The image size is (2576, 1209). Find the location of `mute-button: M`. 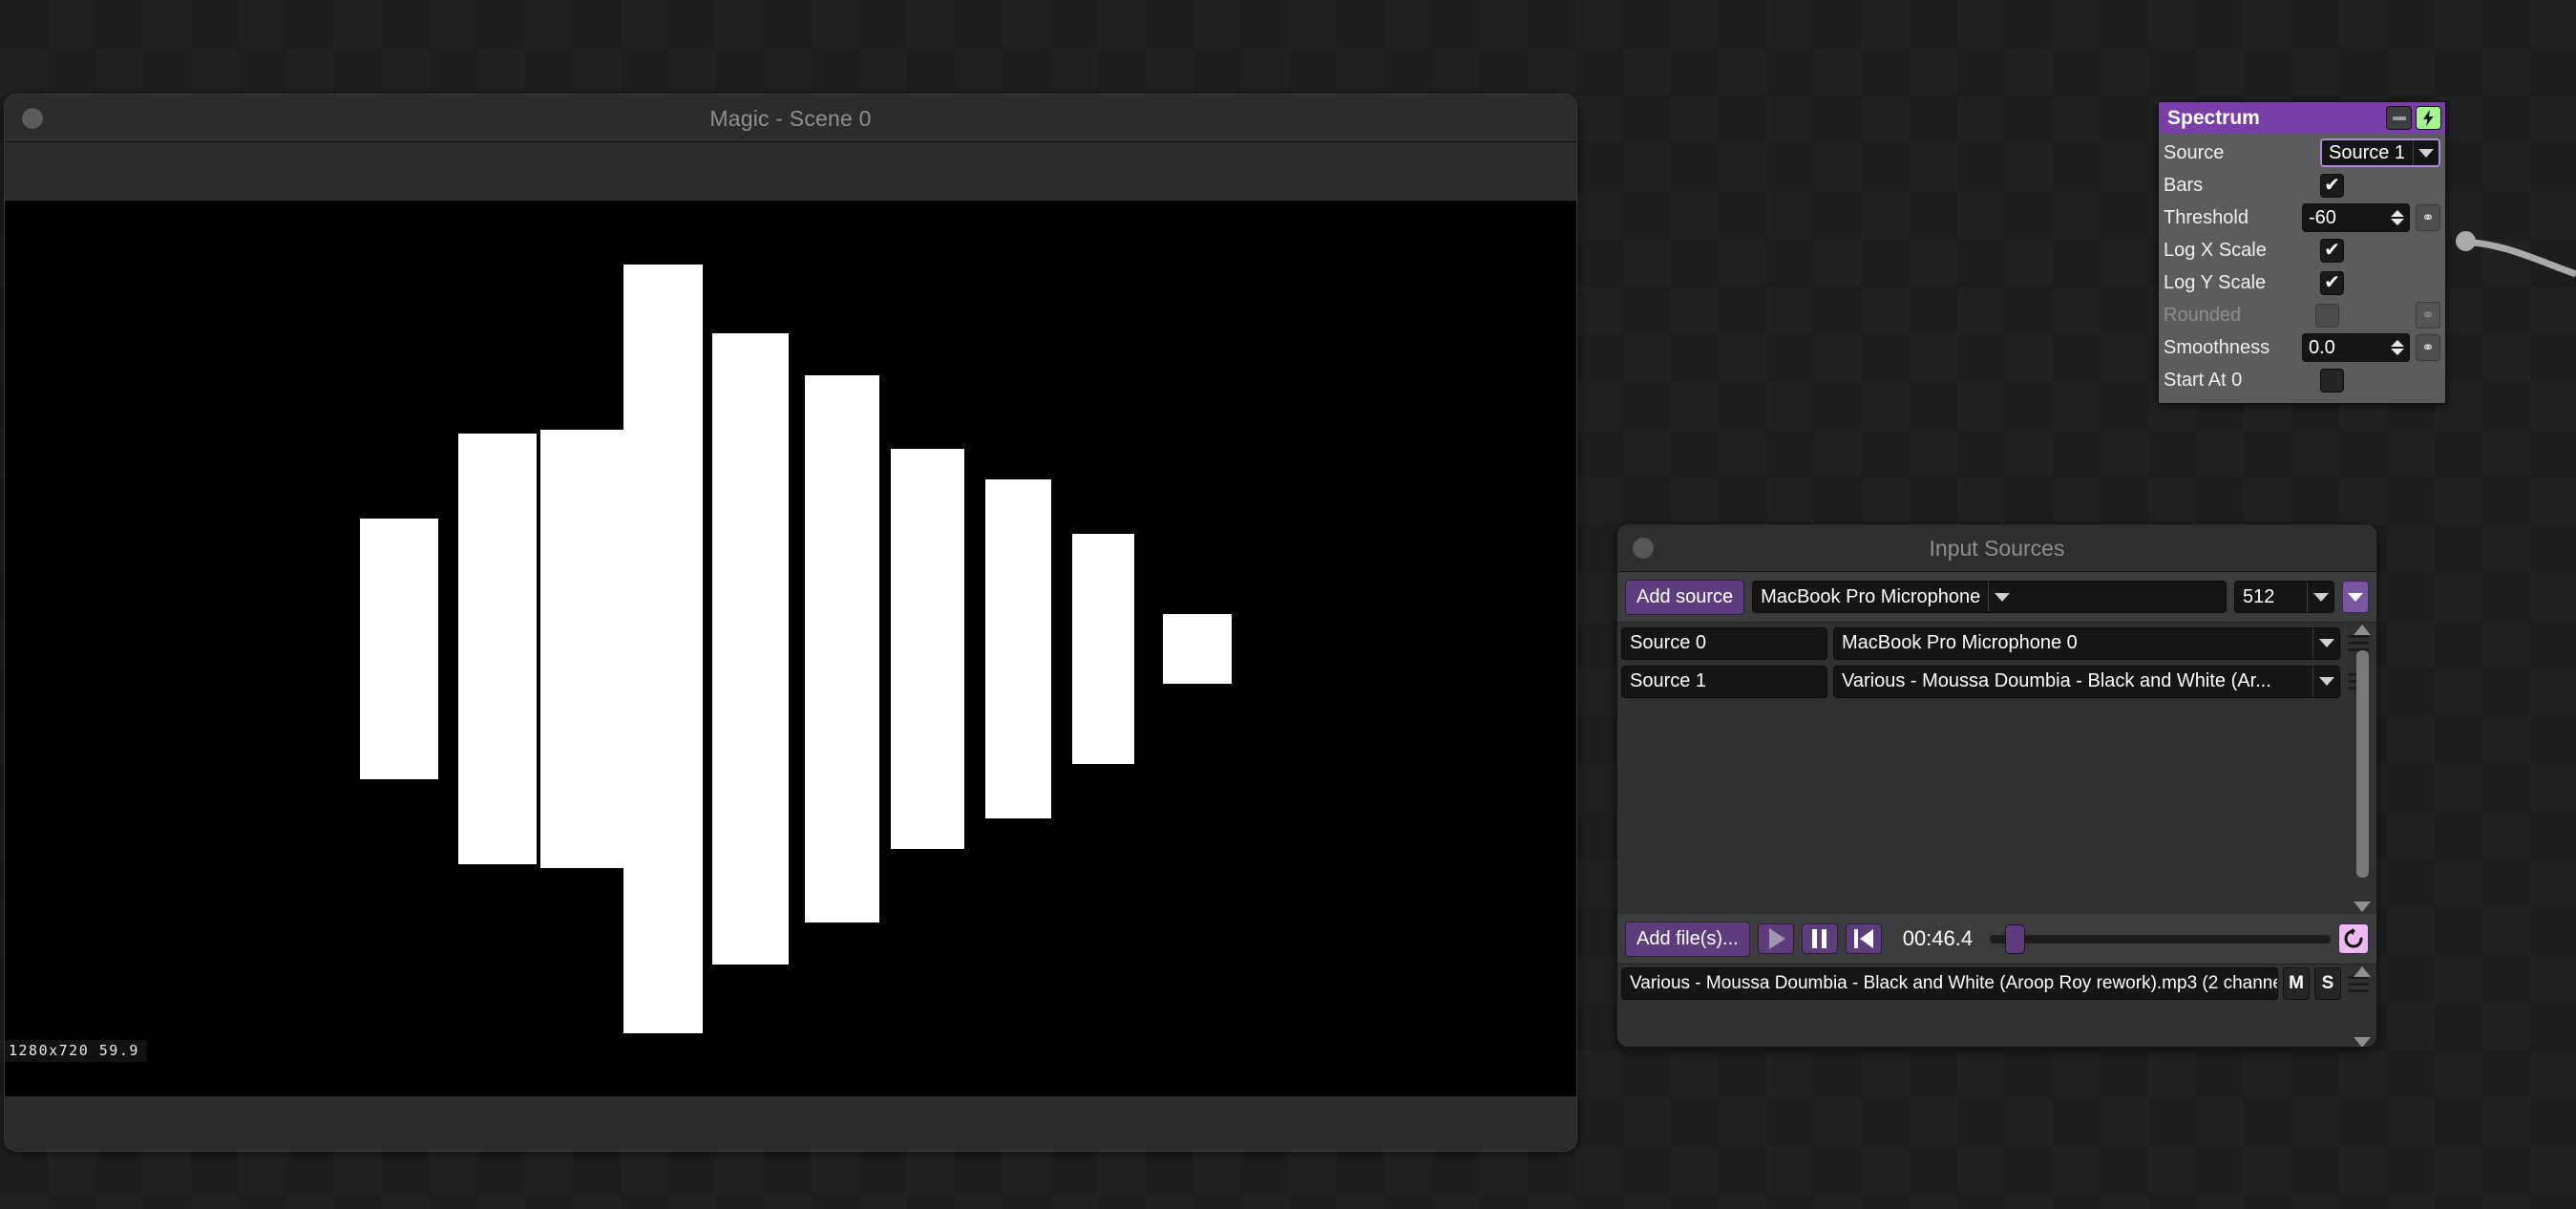

mute-button: M is located at coordinates (2296, 983).